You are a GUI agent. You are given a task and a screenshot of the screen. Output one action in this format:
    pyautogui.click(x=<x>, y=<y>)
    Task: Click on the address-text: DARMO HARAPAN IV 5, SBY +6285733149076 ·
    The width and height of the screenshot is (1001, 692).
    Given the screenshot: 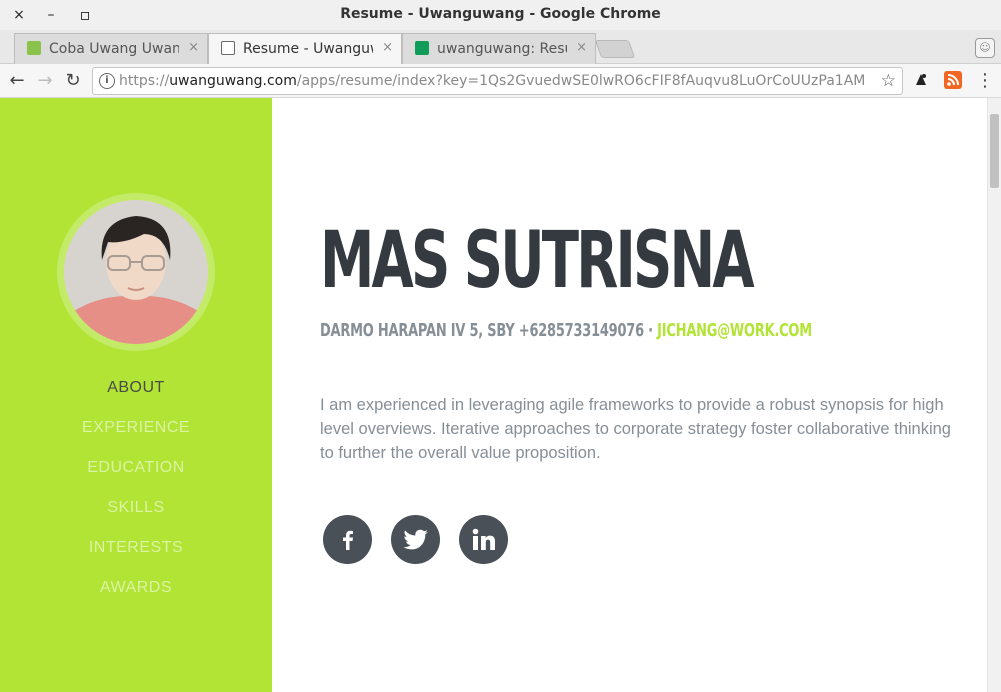 What is the action you would take?
    pyautogui.click(x=486, y=330)
    